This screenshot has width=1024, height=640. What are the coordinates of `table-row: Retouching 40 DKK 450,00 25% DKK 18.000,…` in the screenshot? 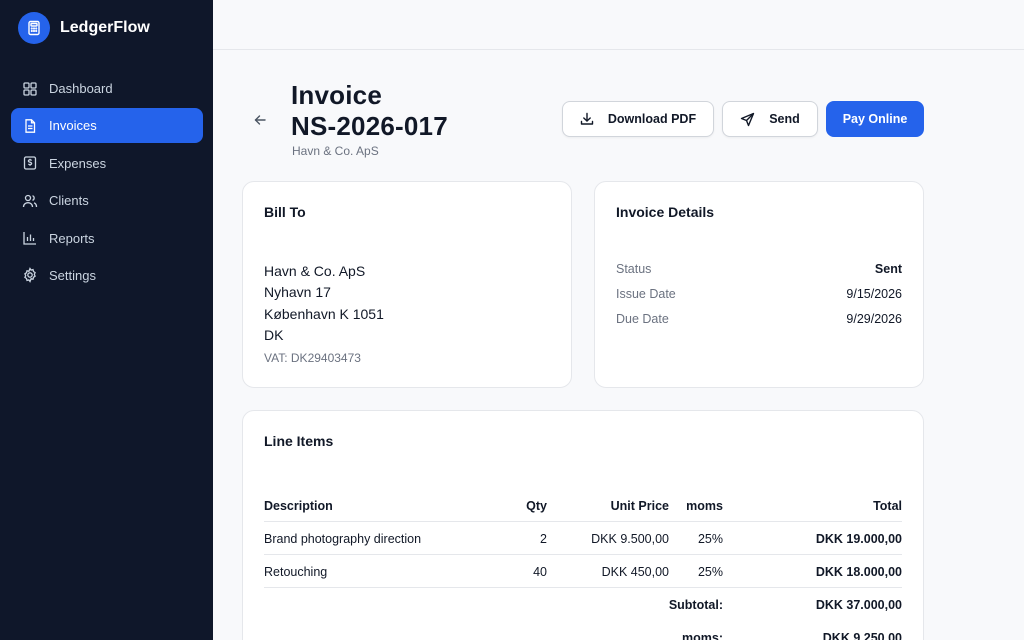 It's located at (583, 571).